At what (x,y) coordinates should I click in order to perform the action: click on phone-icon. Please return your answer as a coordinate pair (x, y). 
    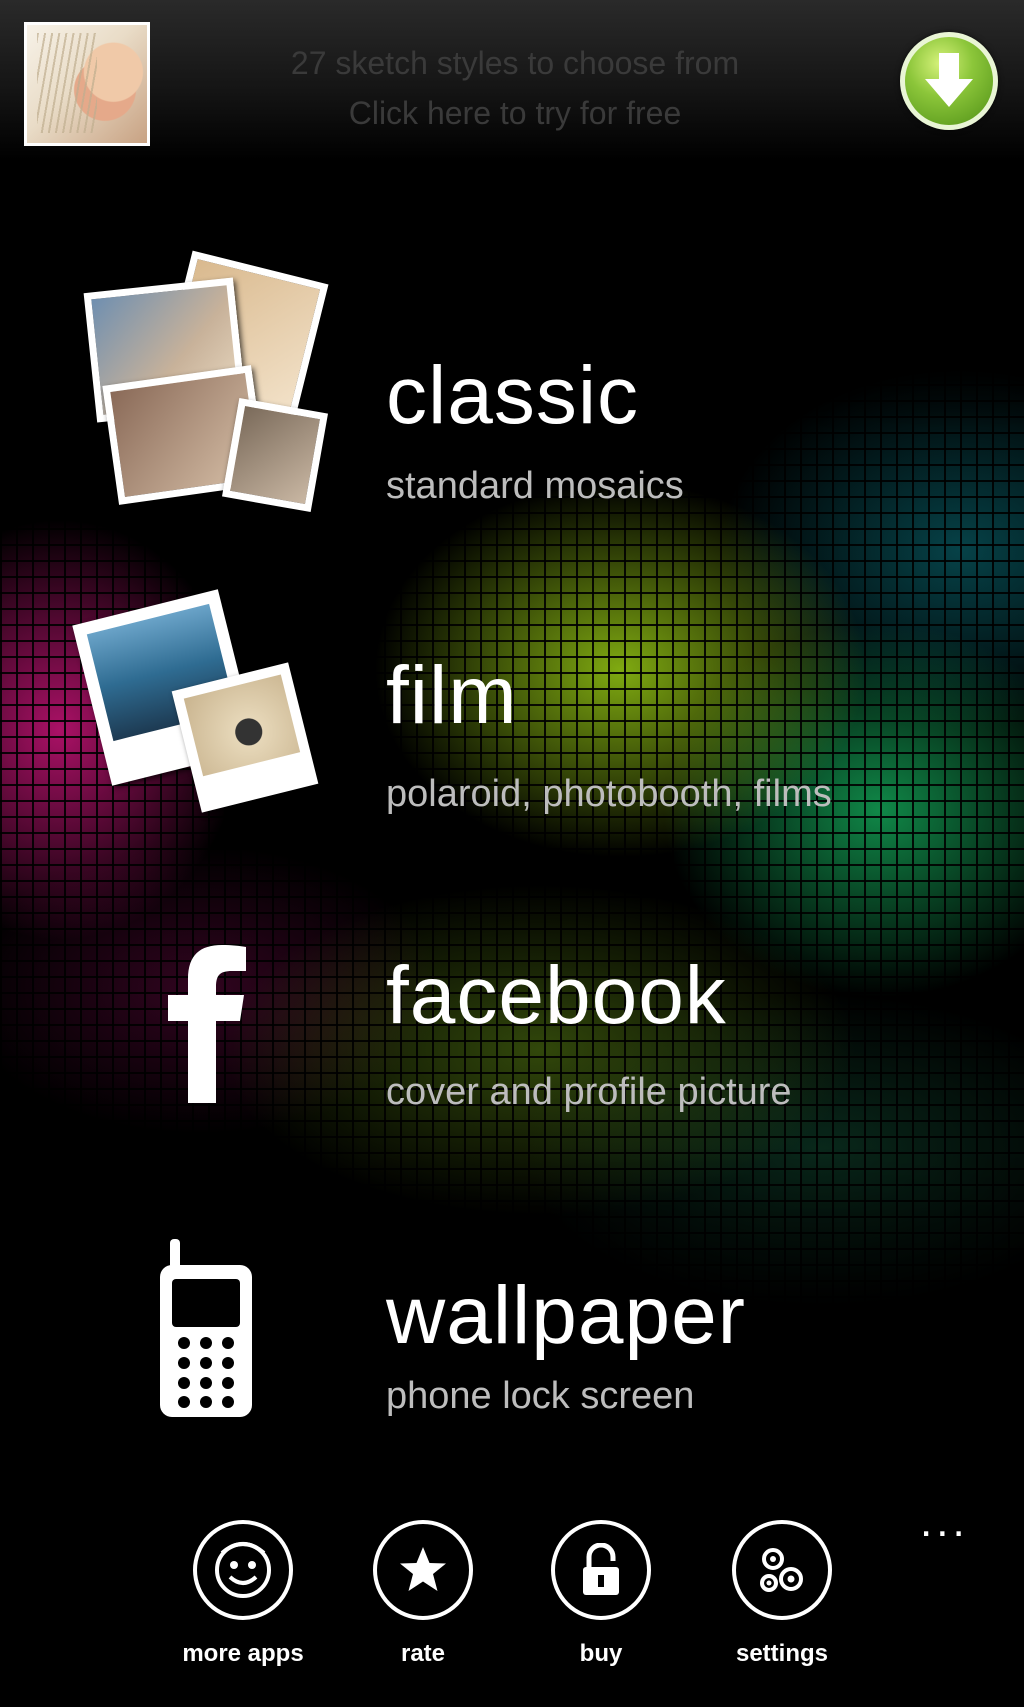
    Looking at the image, I should click on (206, 1328).